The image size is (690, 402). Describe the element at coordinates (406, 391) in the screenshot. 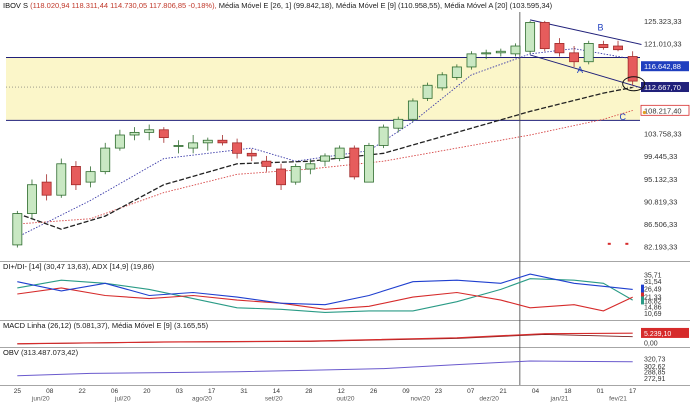

I see `date-tick-label: 09` at that location.